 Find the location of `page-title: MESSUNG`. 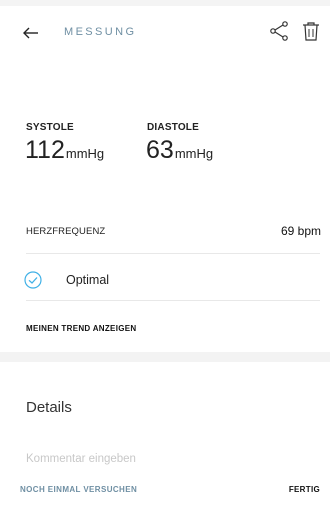

page-title: MESSUNG is located at coordinates (100, 32).